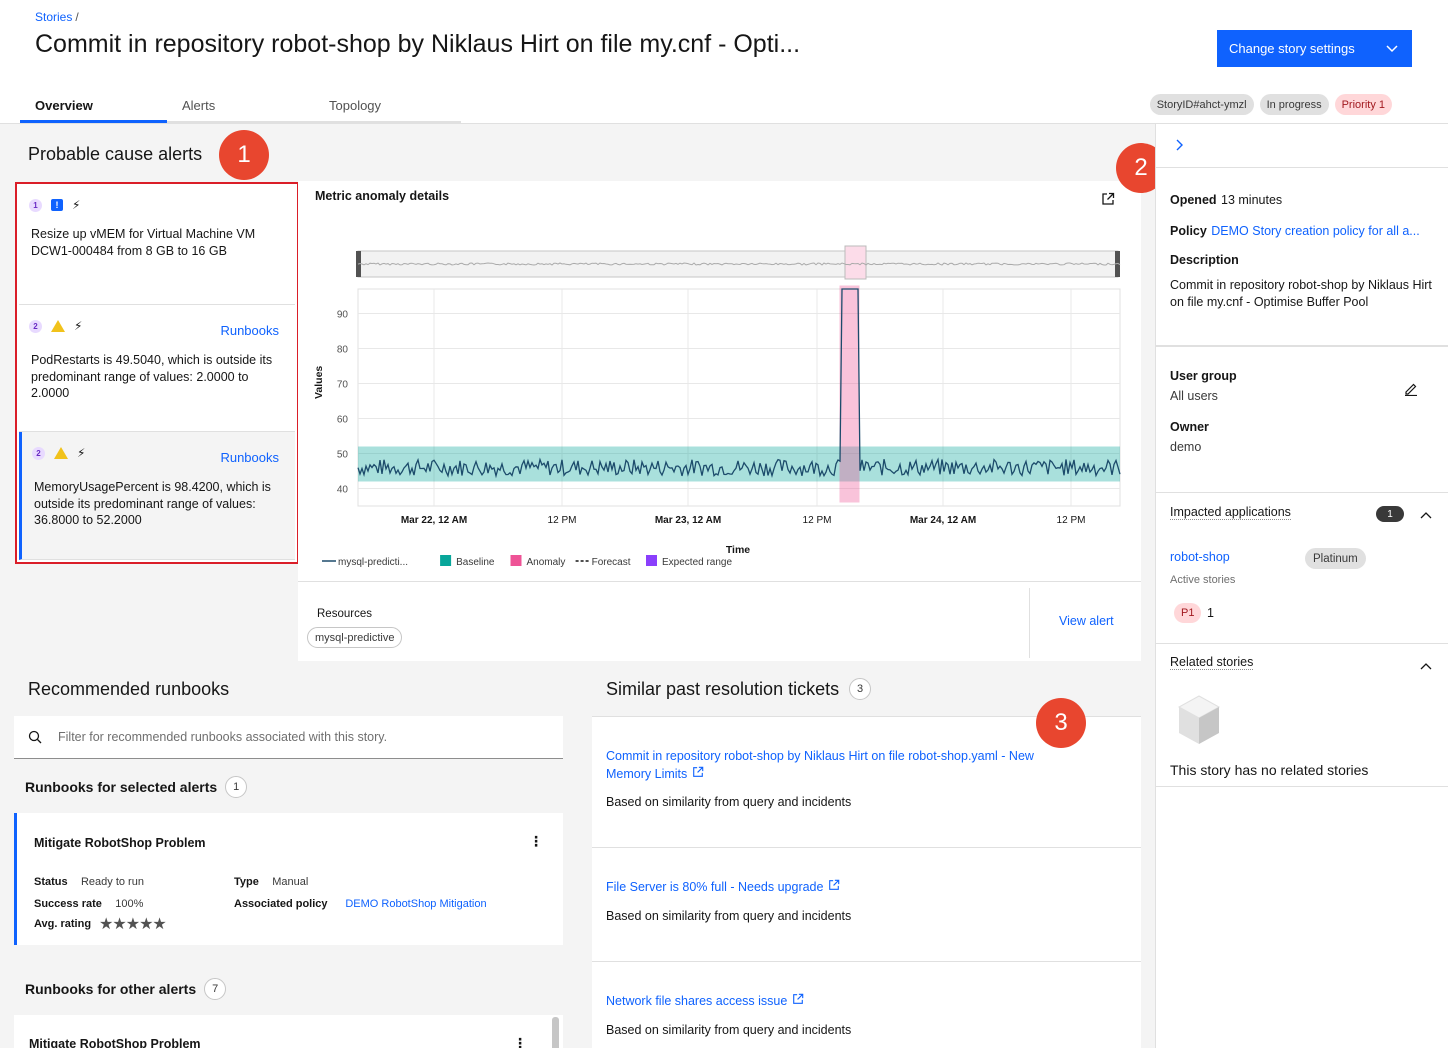  Describe the element at coordinates (281, 904) in the screenshot. I see `policy-key: Associated policy` at that location.